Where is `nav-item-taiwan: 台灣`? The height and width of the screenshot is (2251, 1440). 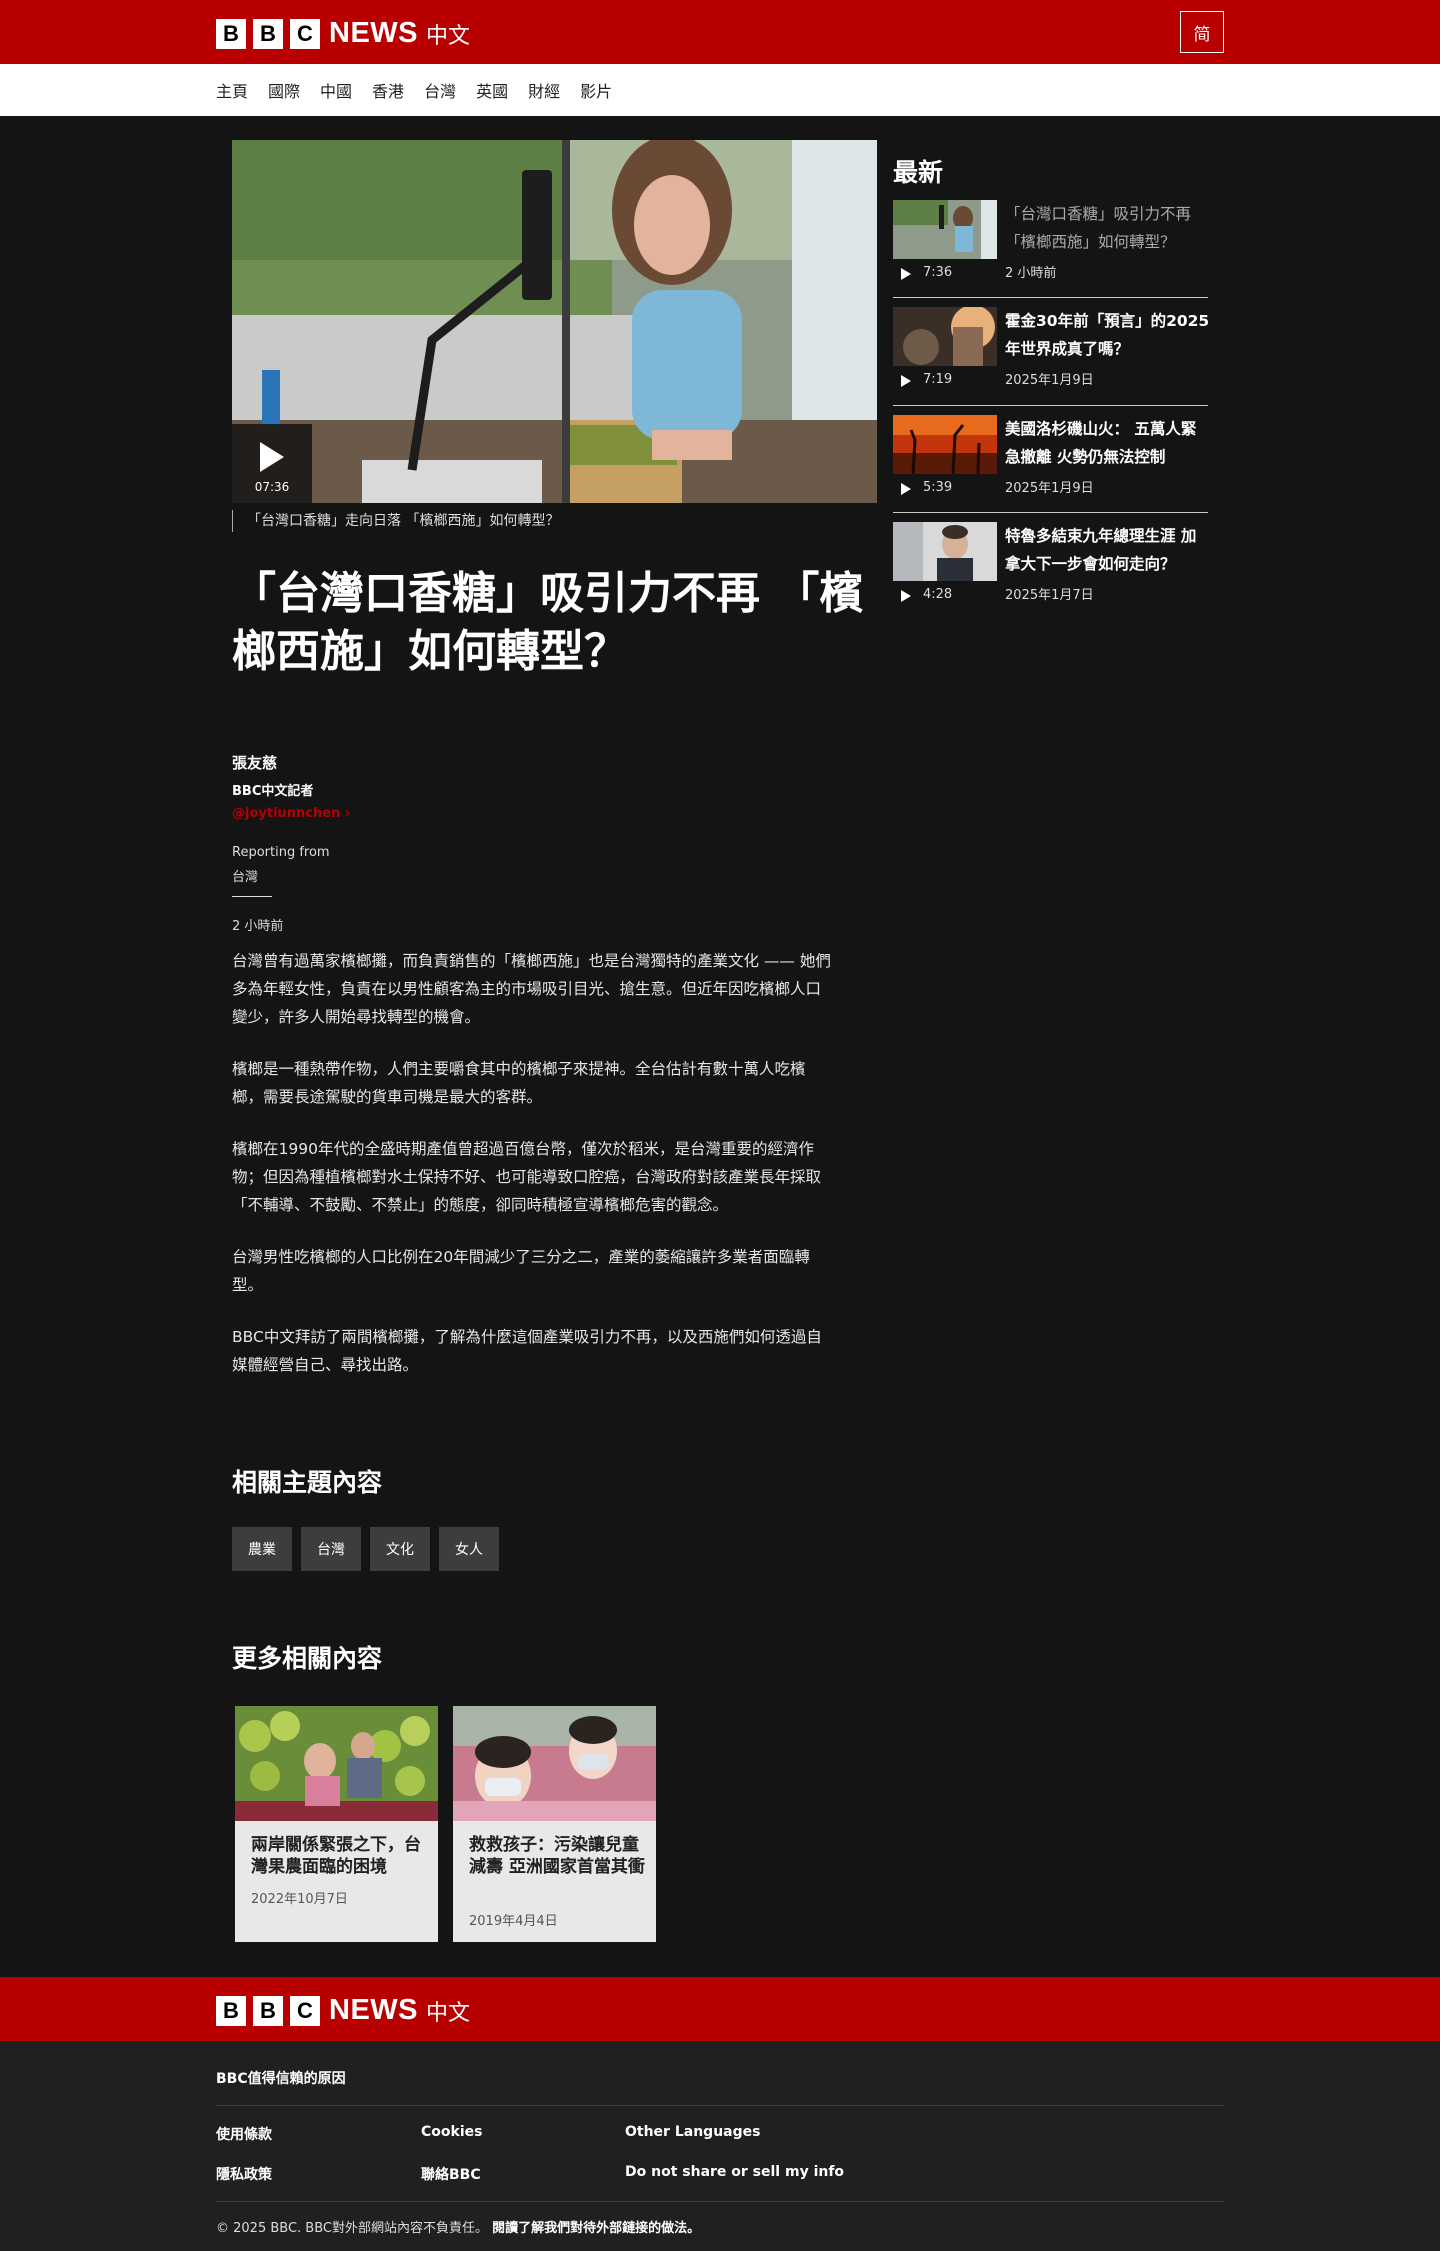 nav-item-taiwan: 台灣 is located at coordinates (440, 90).